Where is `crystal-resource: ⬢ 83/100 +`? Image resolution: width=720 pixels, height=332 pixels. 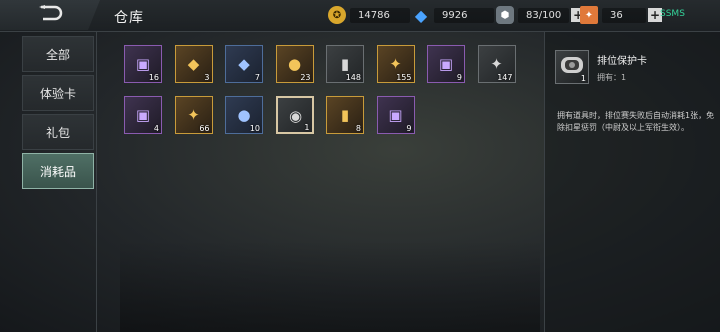
crystal-resource: ⬢ 83/100 + is located at coordinates (541, 15).